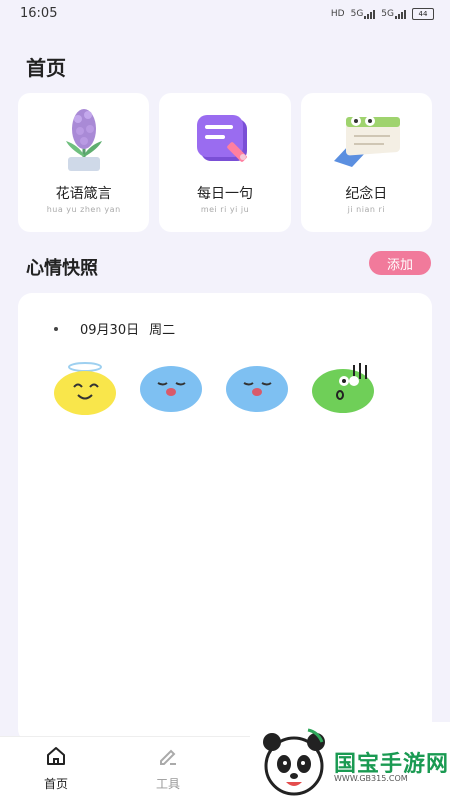 This screenshot has width=450, height=801. I want to click on angel-face-icon, so click(85, 387).